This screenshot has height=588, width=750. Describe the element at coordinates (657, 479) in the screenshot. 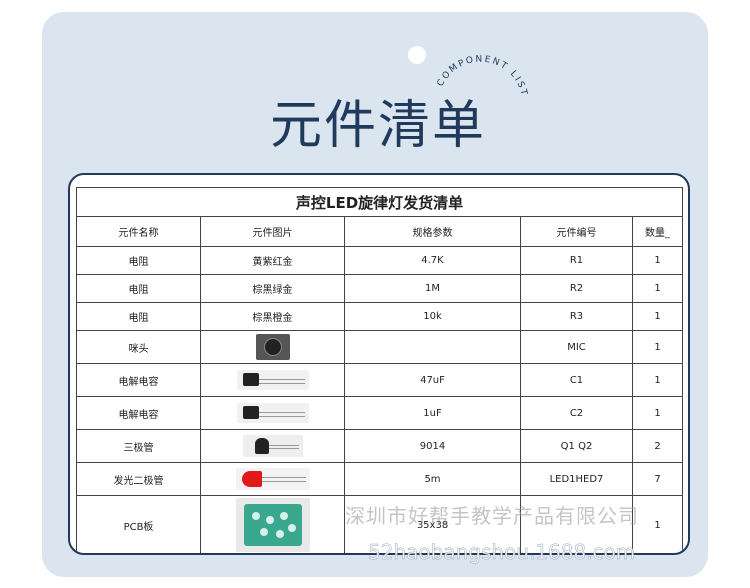

I see `table-cell-qty: 7` at that location.